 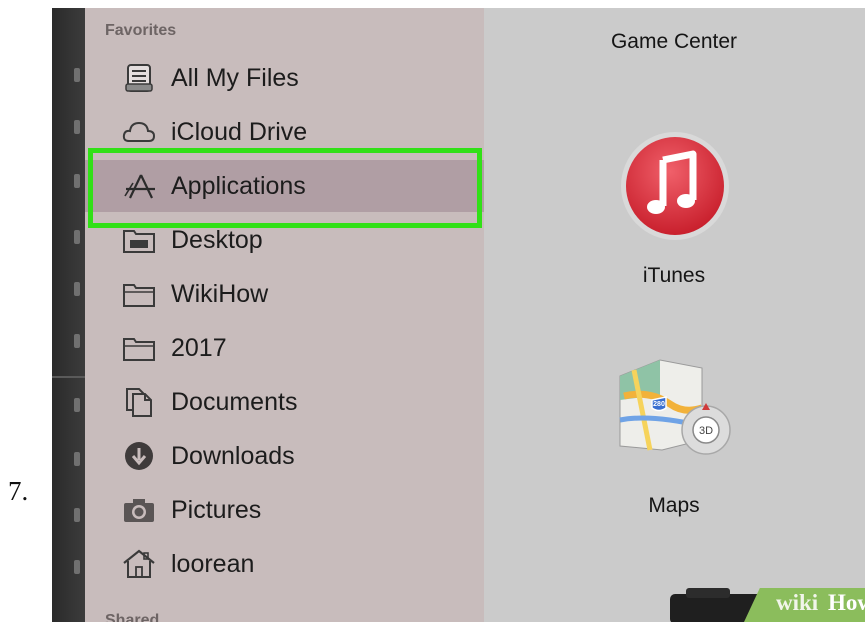 I want to click on cloud-icon, so click(x=139, y=132).